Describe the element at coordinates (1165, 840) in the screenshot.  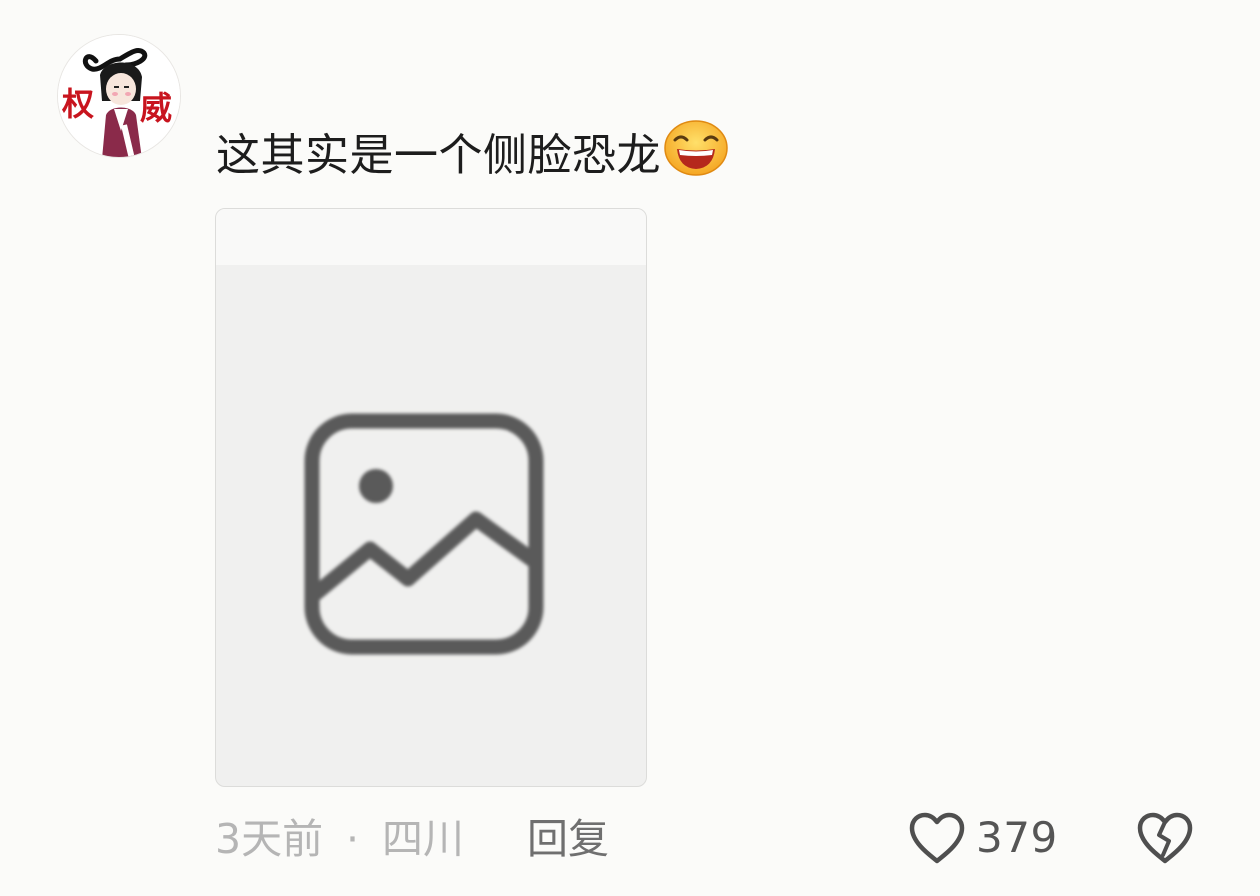
I see `broken-heart-icon` at that location.